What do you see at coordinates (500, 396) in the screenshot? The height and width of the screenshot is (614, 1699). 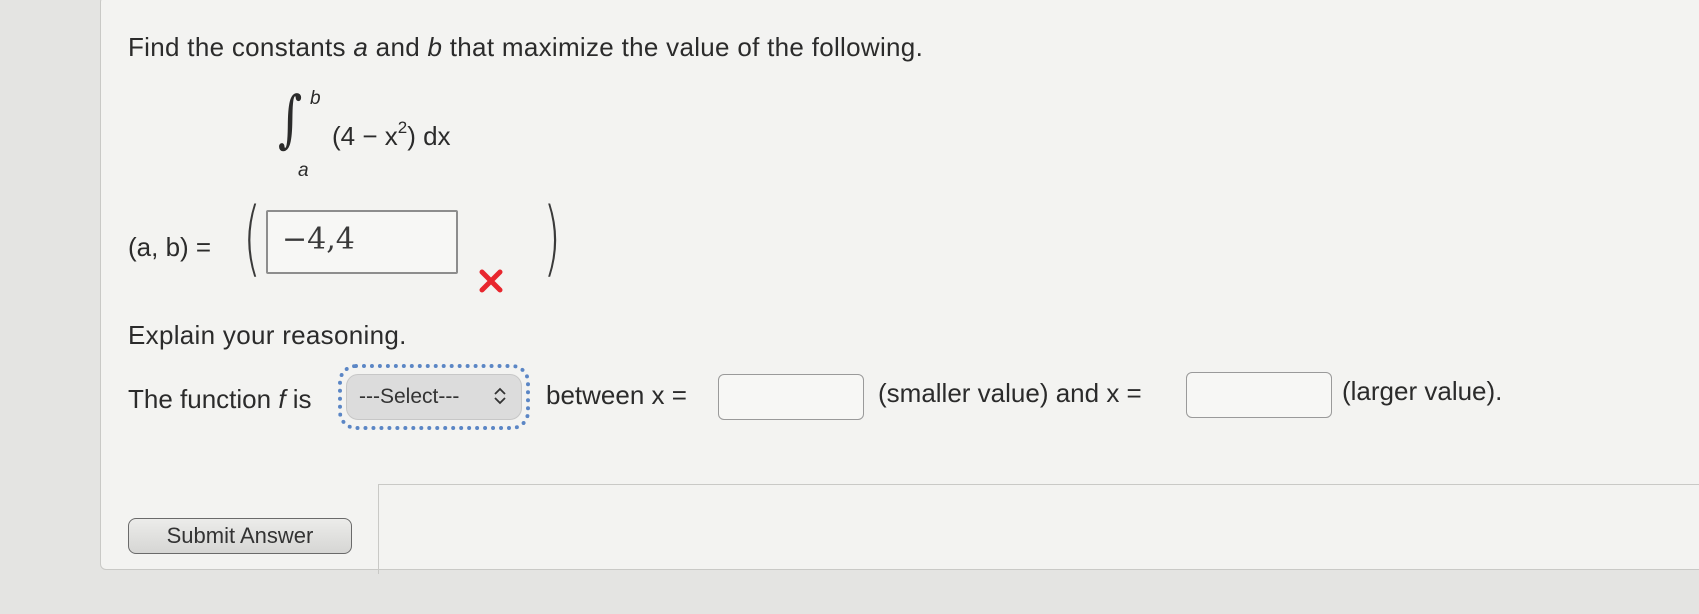 I see `select-chevron-icon` at bounding box center [500, 396].